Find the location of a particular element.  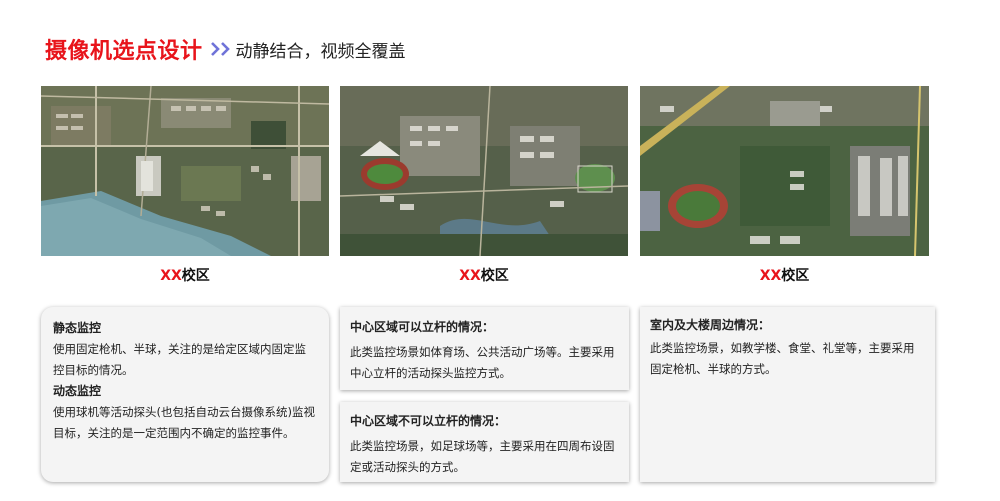

pole-possible-text: 此类监控场景如体育场、公共活动广场等。主要采用中心立杆的活动探头监控方式。 is located at coordinates (482, 362).